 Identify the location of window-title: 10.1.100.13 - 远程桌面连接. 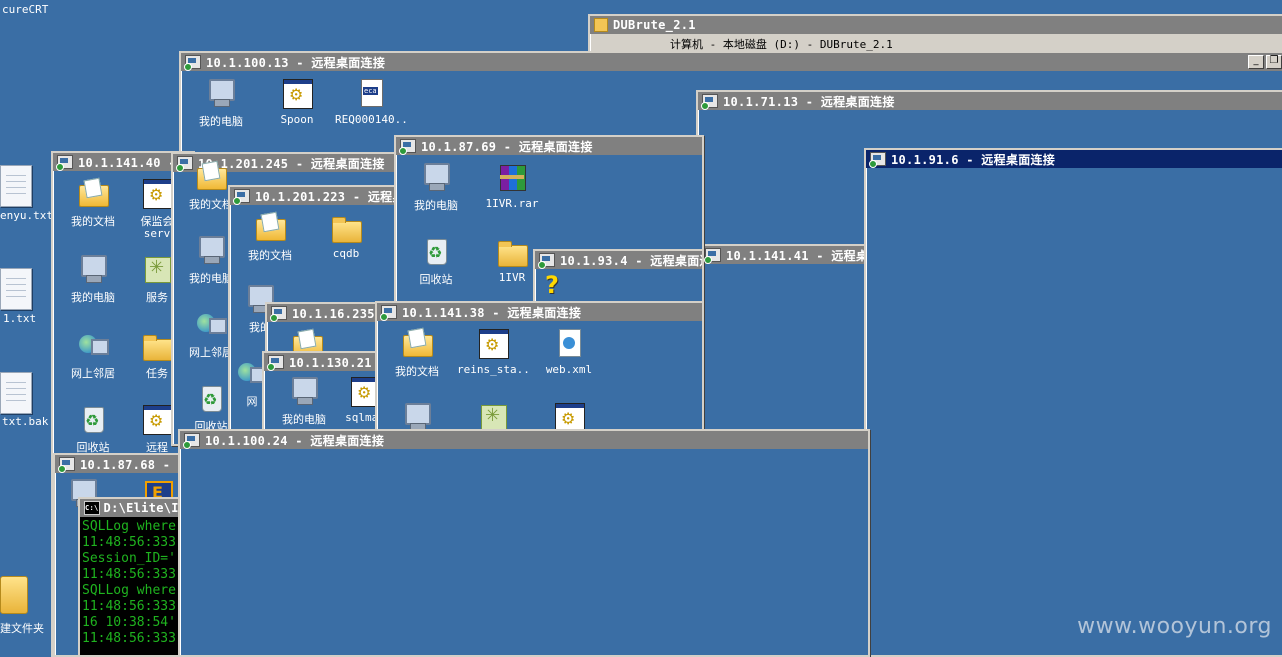
(296, 62).